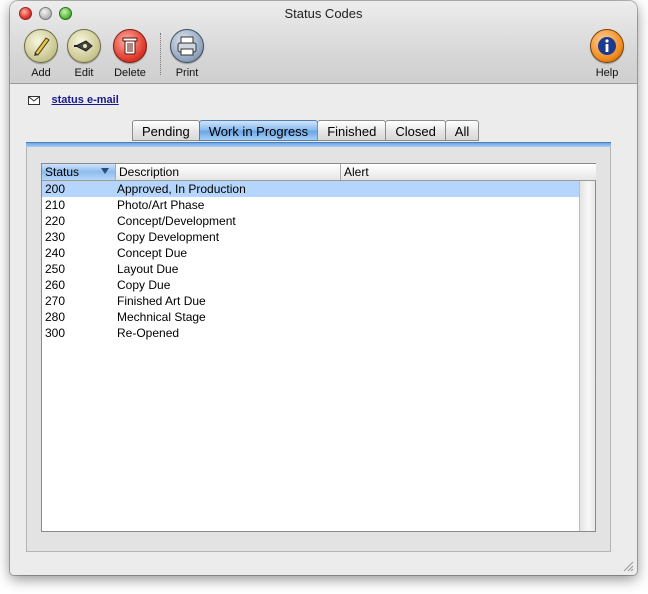  What do you see at coordinates (148, 333) in the screenshot?
I see `description-cell: Re-Opened` at bounding box center [148, 333].